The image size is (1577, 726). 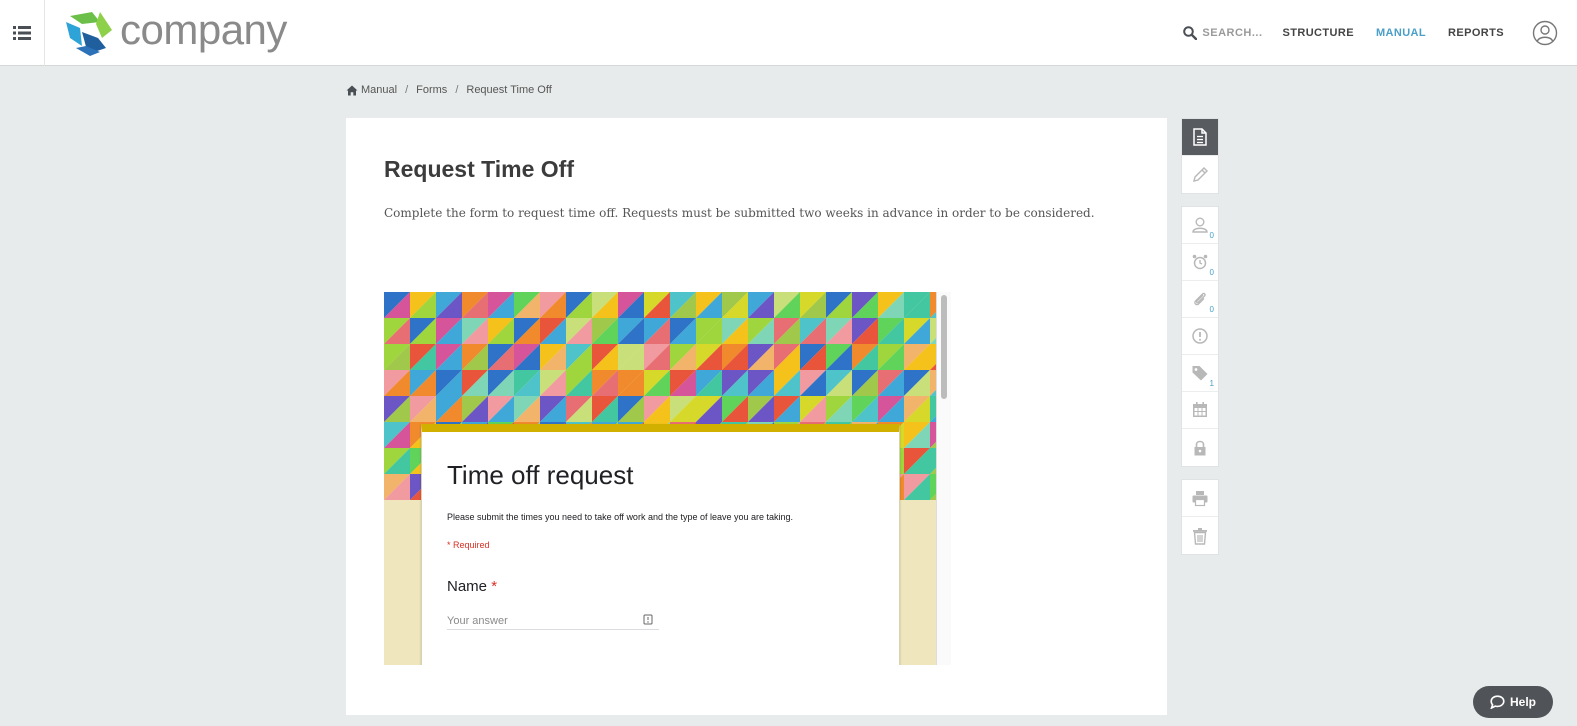 I want to click on document-actions-group, so click(x=1200, y=517).